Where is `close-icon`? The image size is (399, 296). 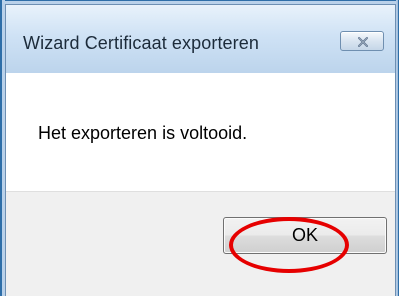
close-icon is located at coordinates (363, 42).